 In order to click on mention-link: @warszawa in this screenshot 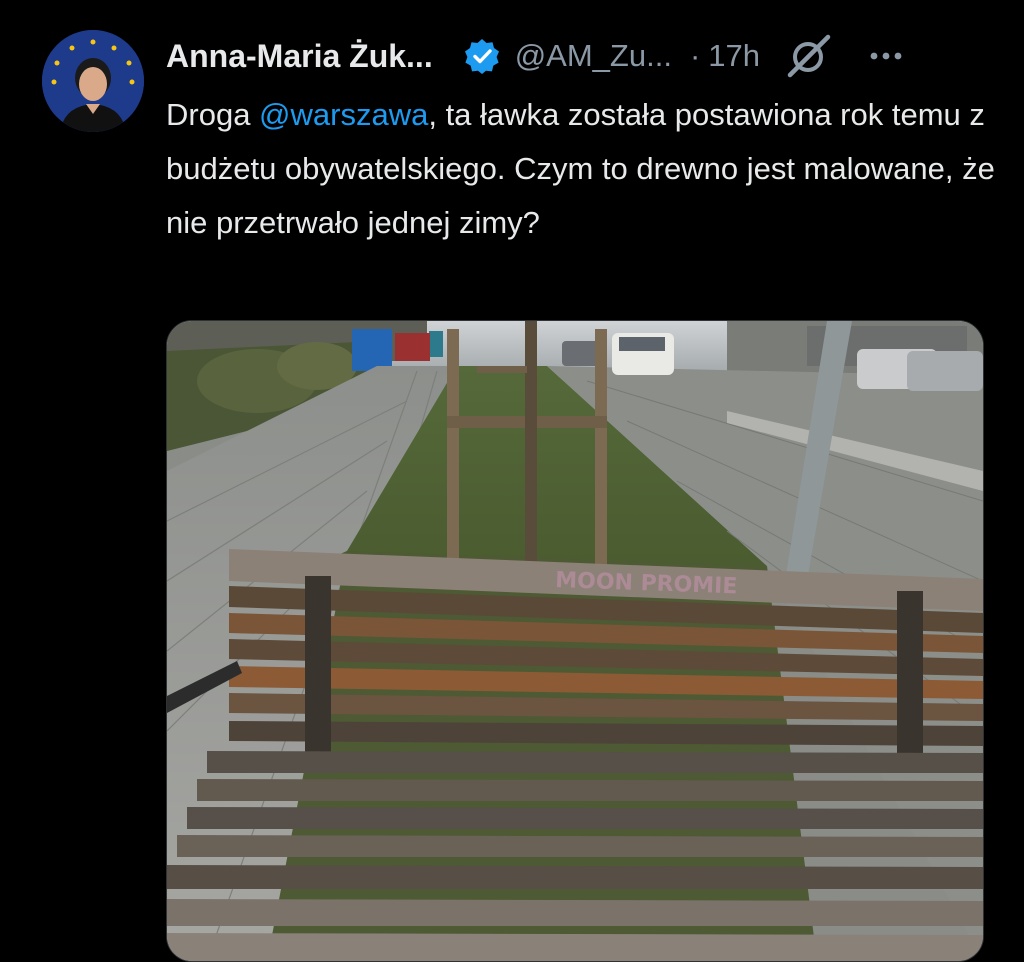, I will do `click(343, 114)`.